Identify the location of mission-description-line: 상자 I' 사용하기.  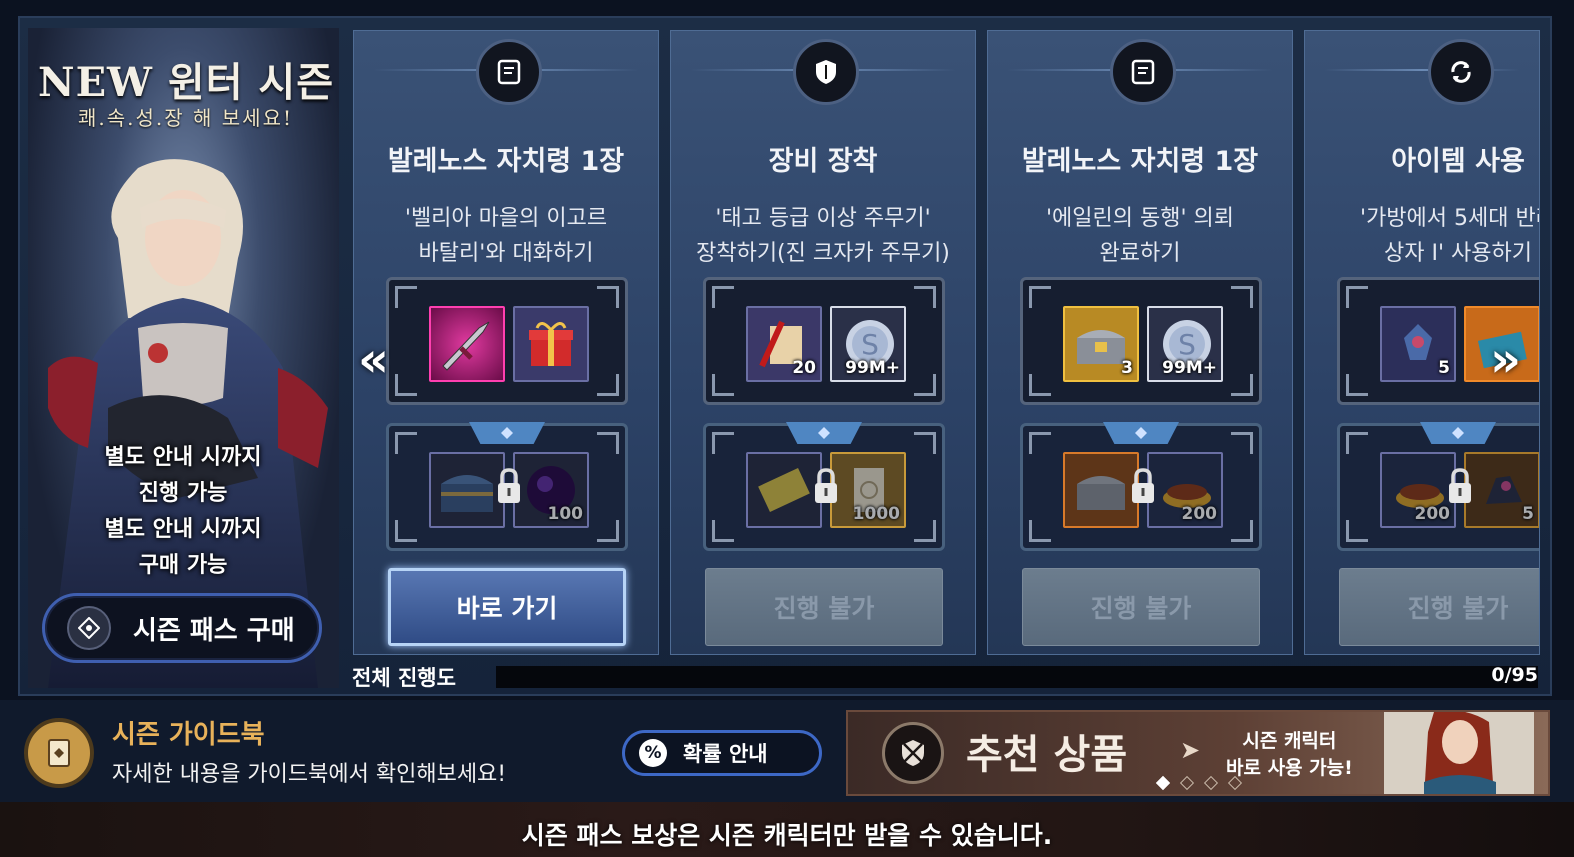
(1458, 253).